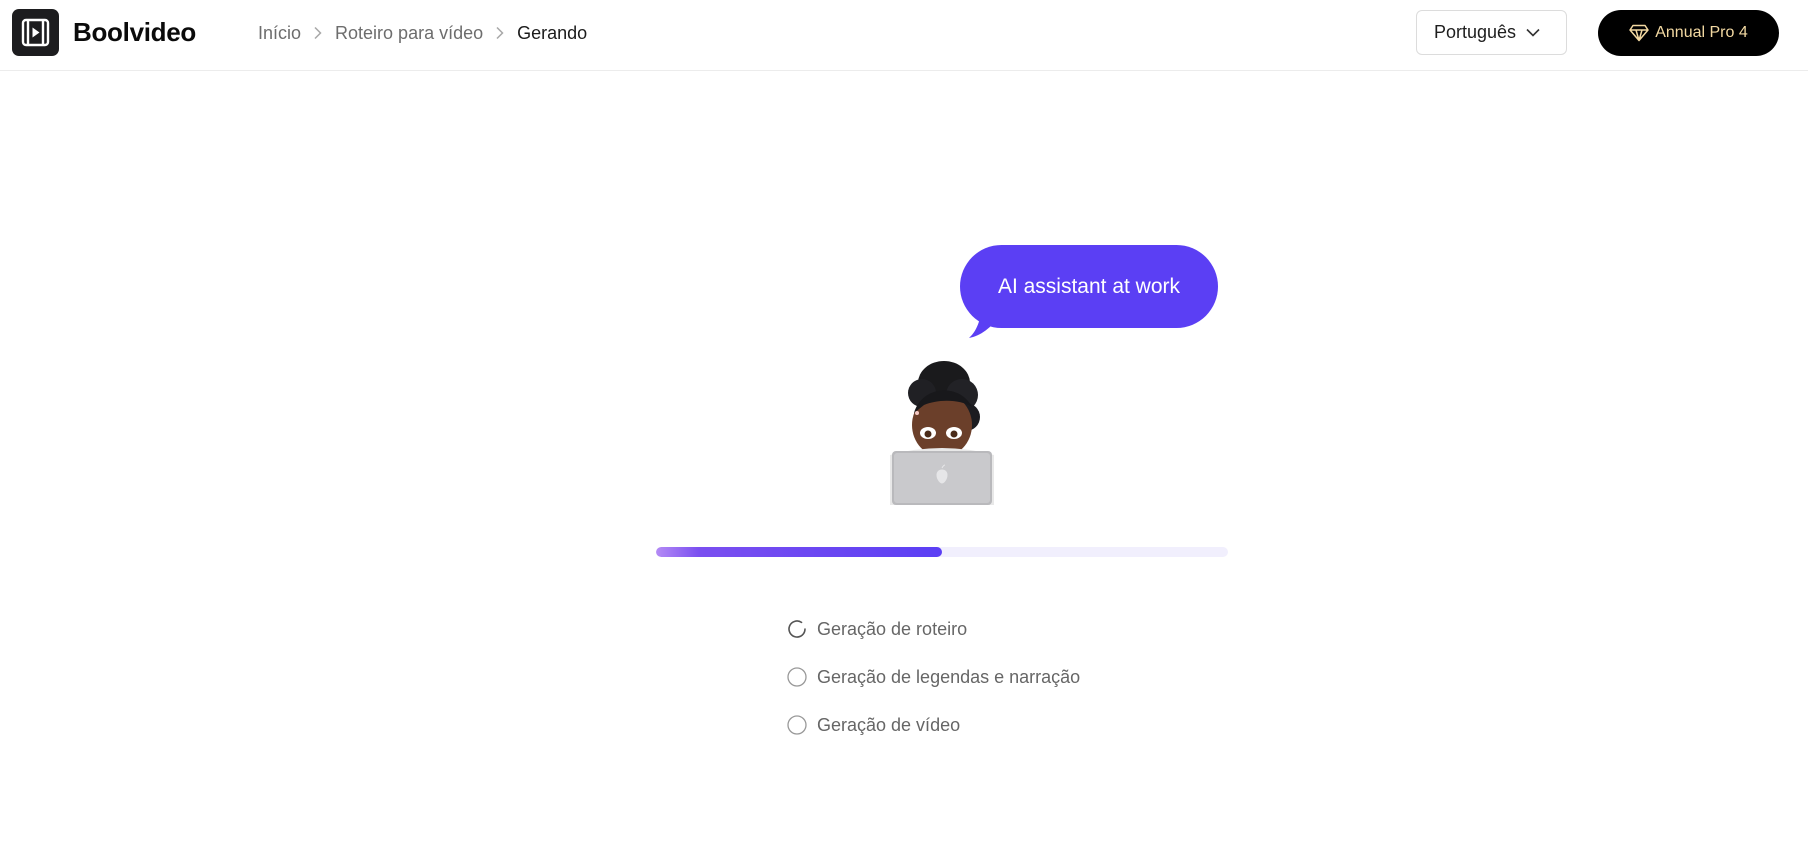 The width and height of the screenshot is (1808, 863). I want to click on generation-progress-bar, so click(942, 552).